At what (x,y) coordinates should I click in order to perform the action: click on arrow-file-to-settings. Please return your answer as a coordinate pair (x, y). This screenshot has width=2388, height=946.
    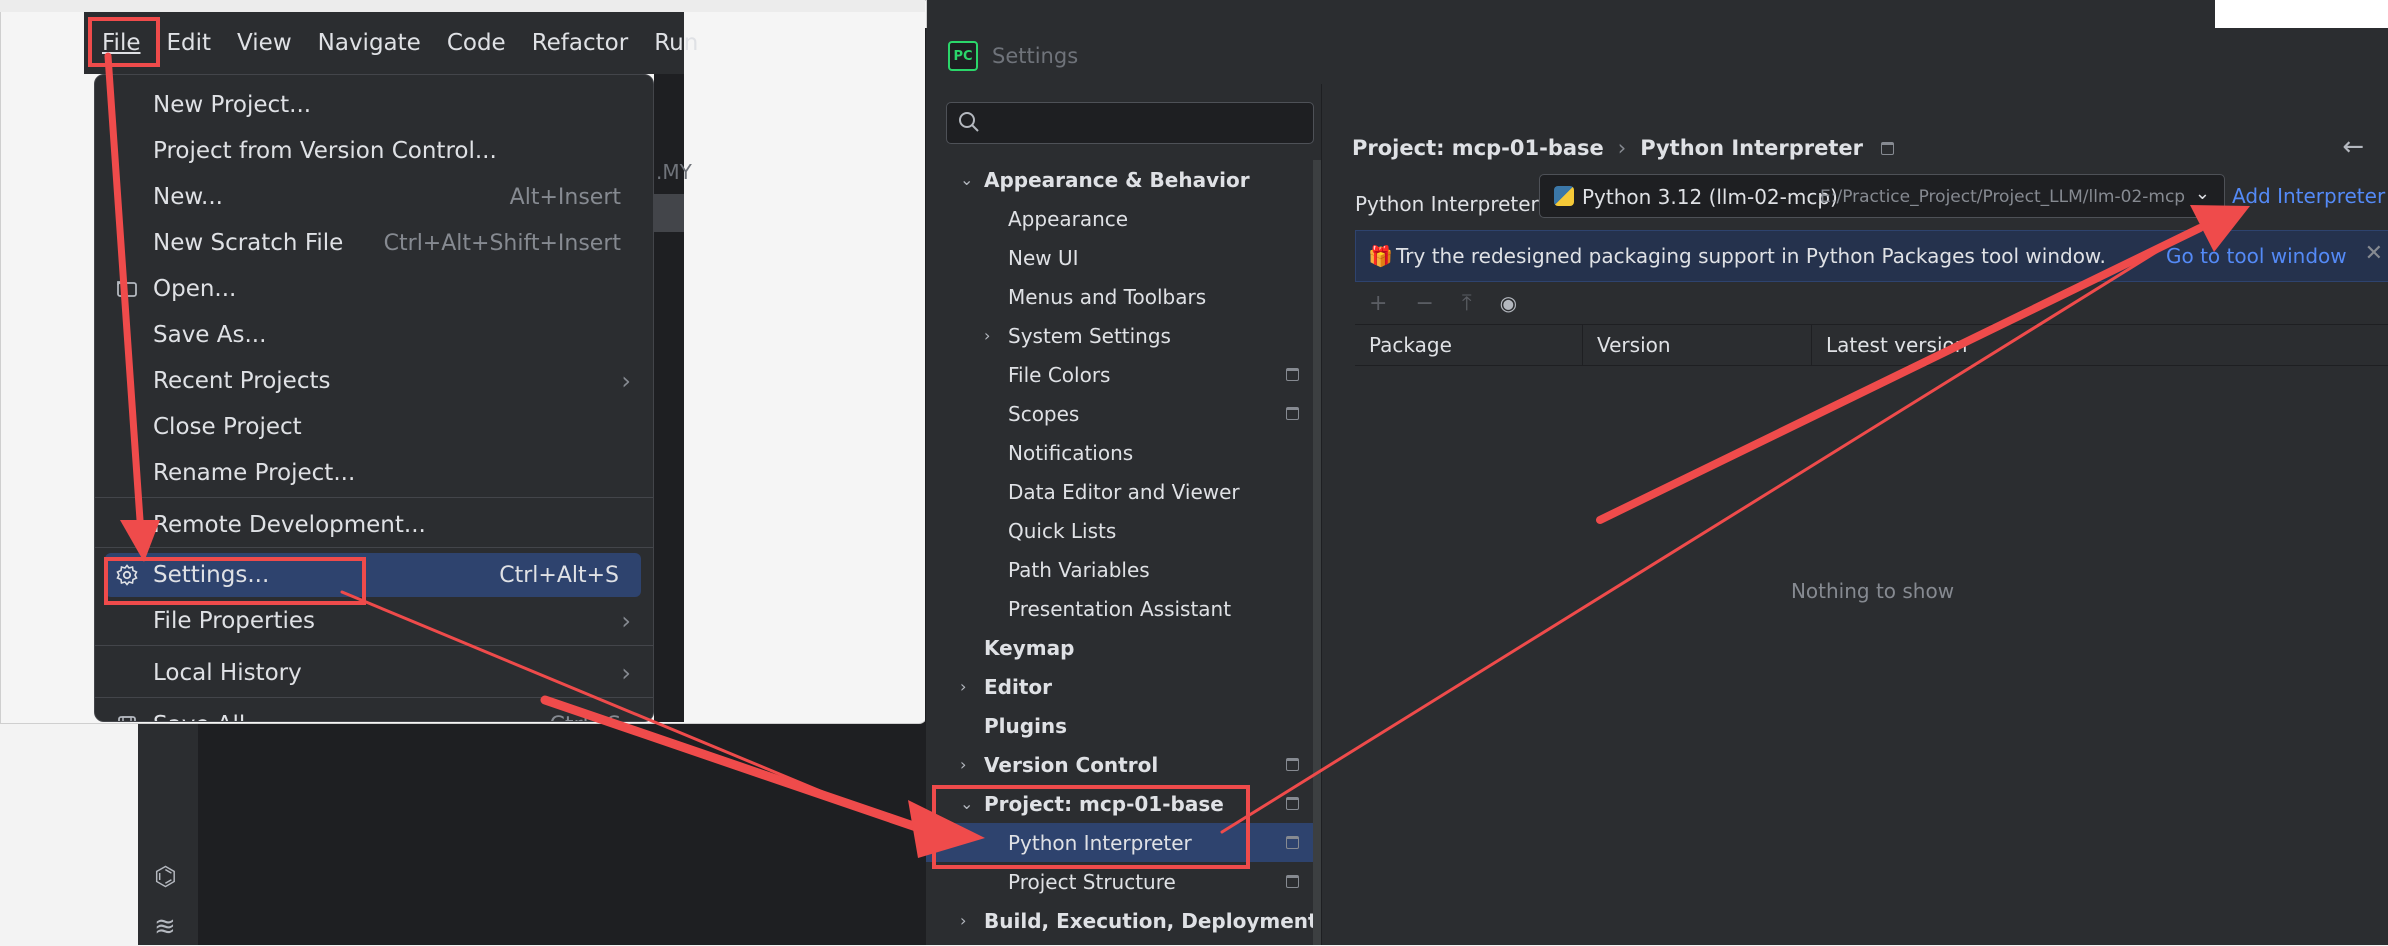
    Looking at the image, I should click on (124, 288).